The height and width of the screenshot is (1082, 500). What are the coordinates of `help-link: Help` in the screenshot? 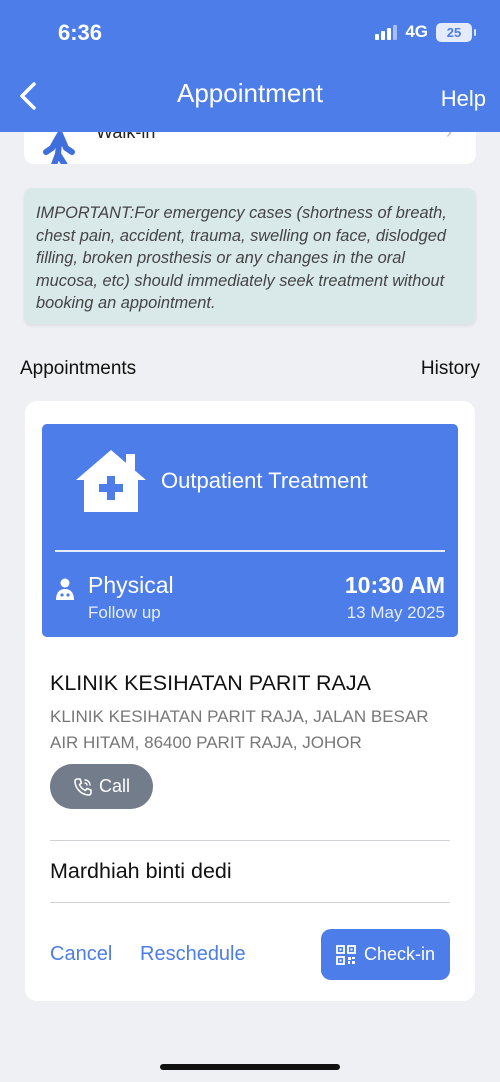 It's located at (463, 99).